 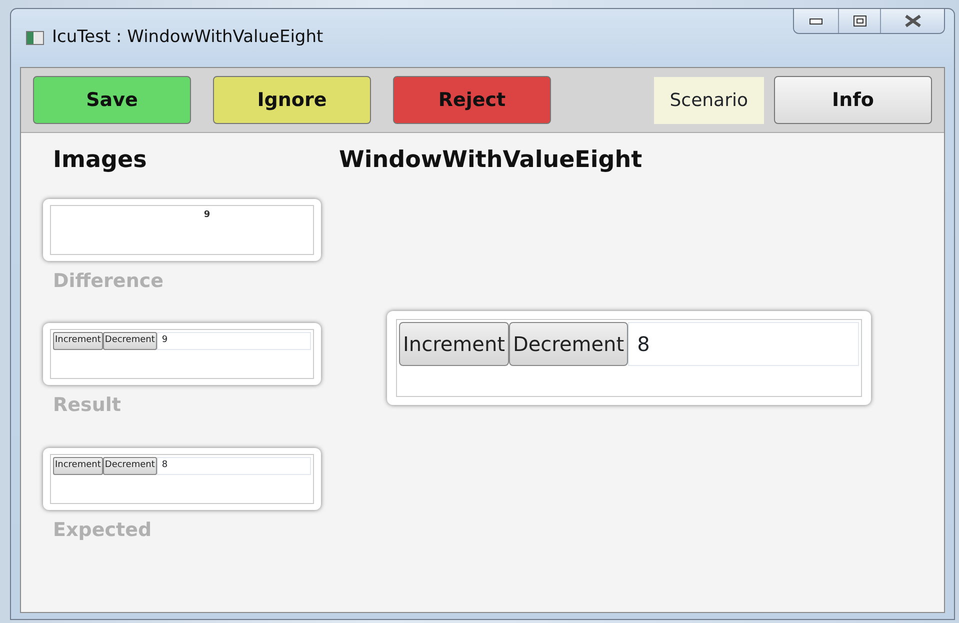 What do you see at coordinates (112, 100) in the screenshot?
I see `save-button: Save` at bounding box center [112, 100].